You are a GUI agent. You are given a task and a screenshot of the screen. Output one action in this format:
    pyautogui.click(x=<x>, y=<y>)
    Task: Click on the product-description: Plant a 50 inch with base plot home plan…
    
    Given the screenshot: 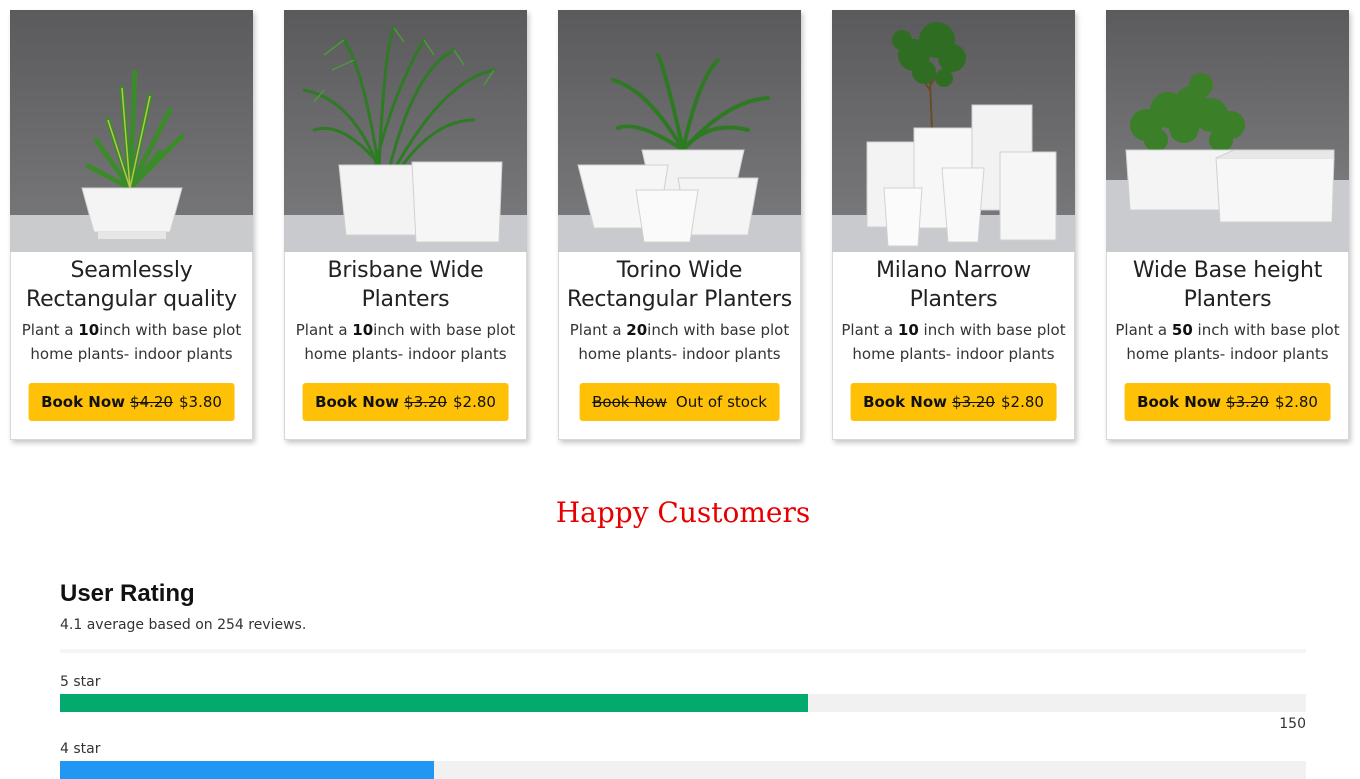 What is the action you would take?
    pyautogui.click(x=1227, y=342)
    